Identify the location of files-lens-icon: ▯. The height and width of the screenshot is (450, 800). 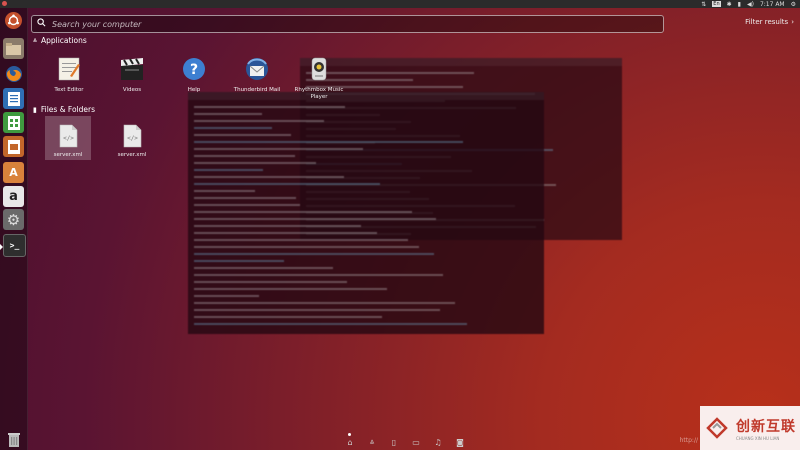
(394, 442).